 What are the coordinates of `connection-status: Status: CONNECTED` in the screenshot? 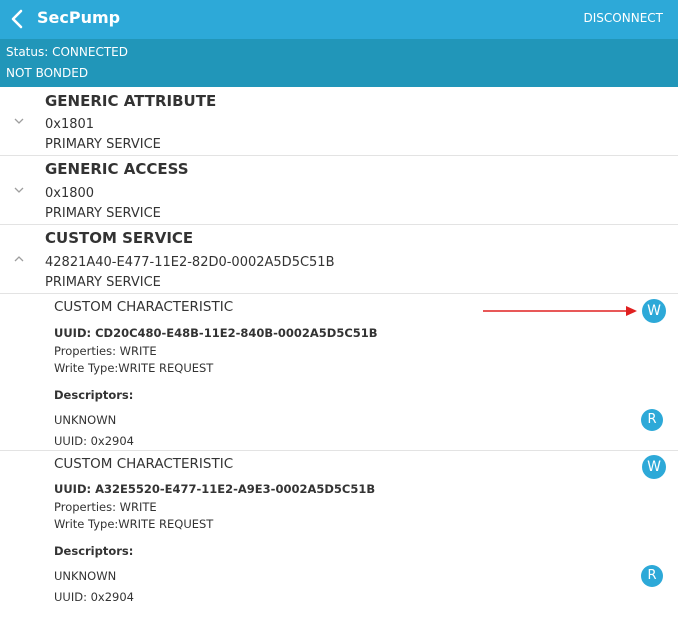 It's located at (67, 52).